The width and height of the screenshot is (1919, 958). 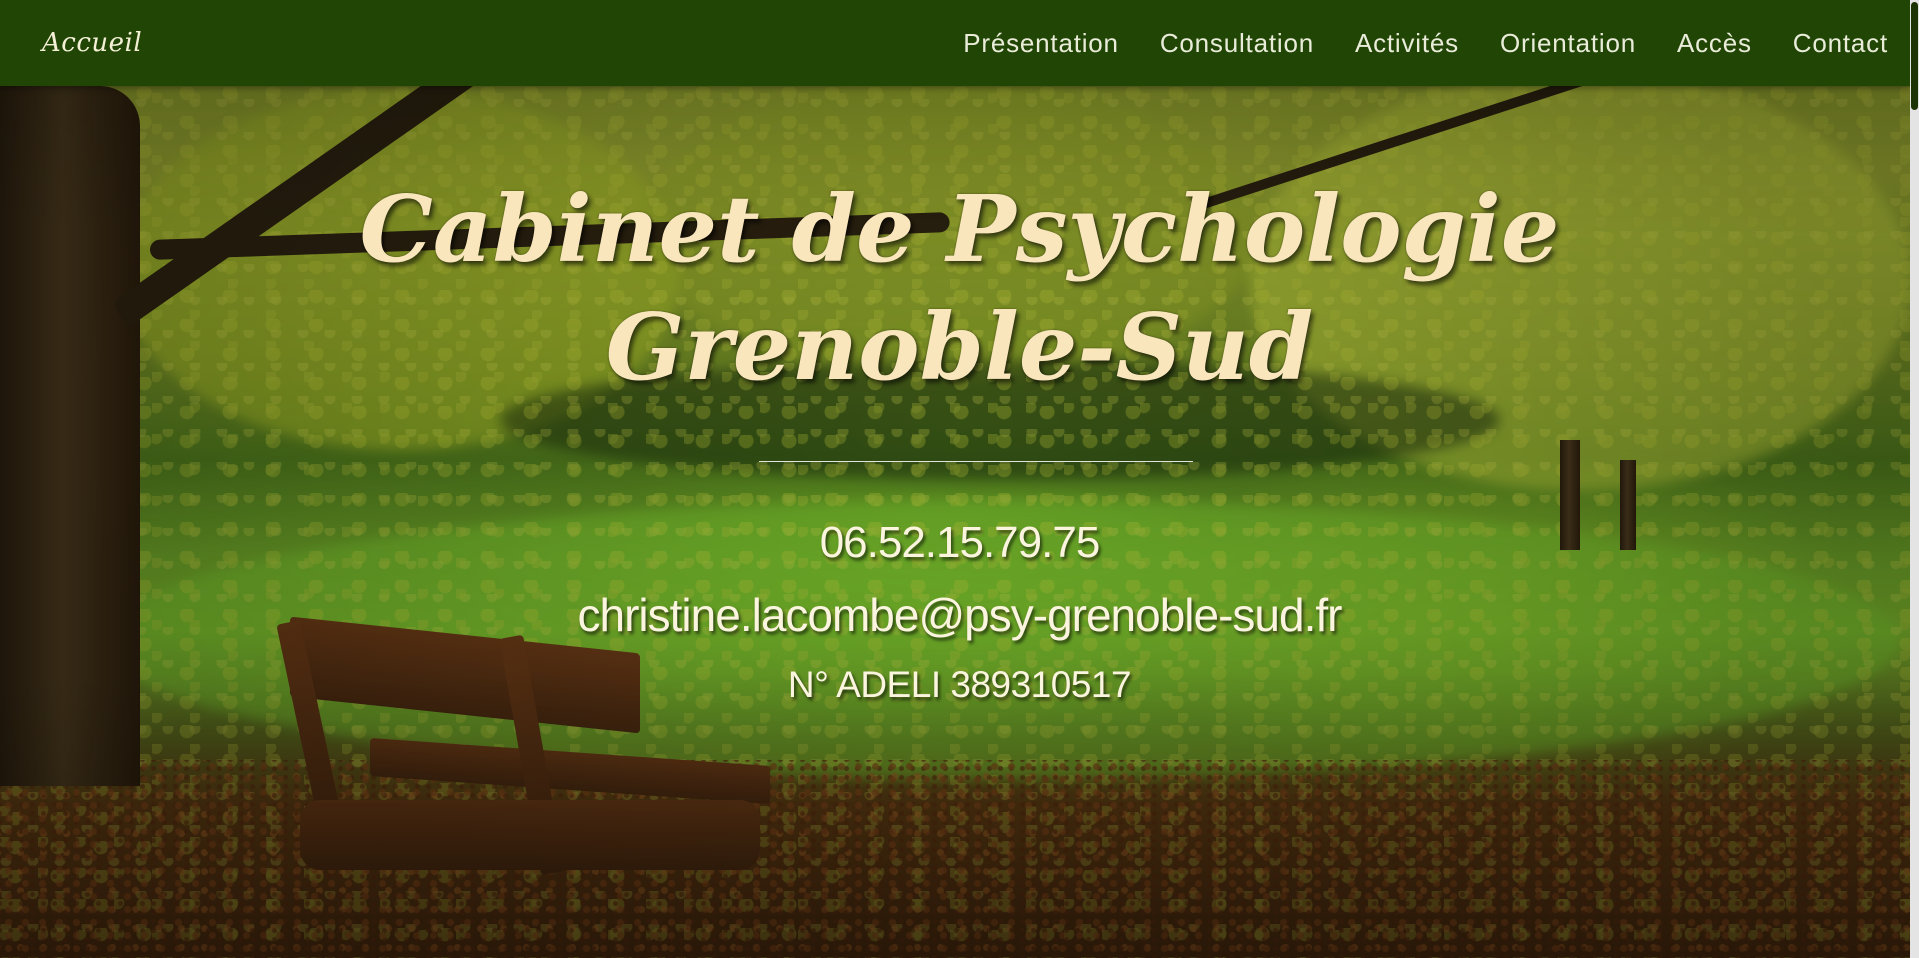 What do you see at coordinates (1237, 43) in the screenshot?
I see `nav-link-consultation: Consultation` at bounding box center [1237, 43].